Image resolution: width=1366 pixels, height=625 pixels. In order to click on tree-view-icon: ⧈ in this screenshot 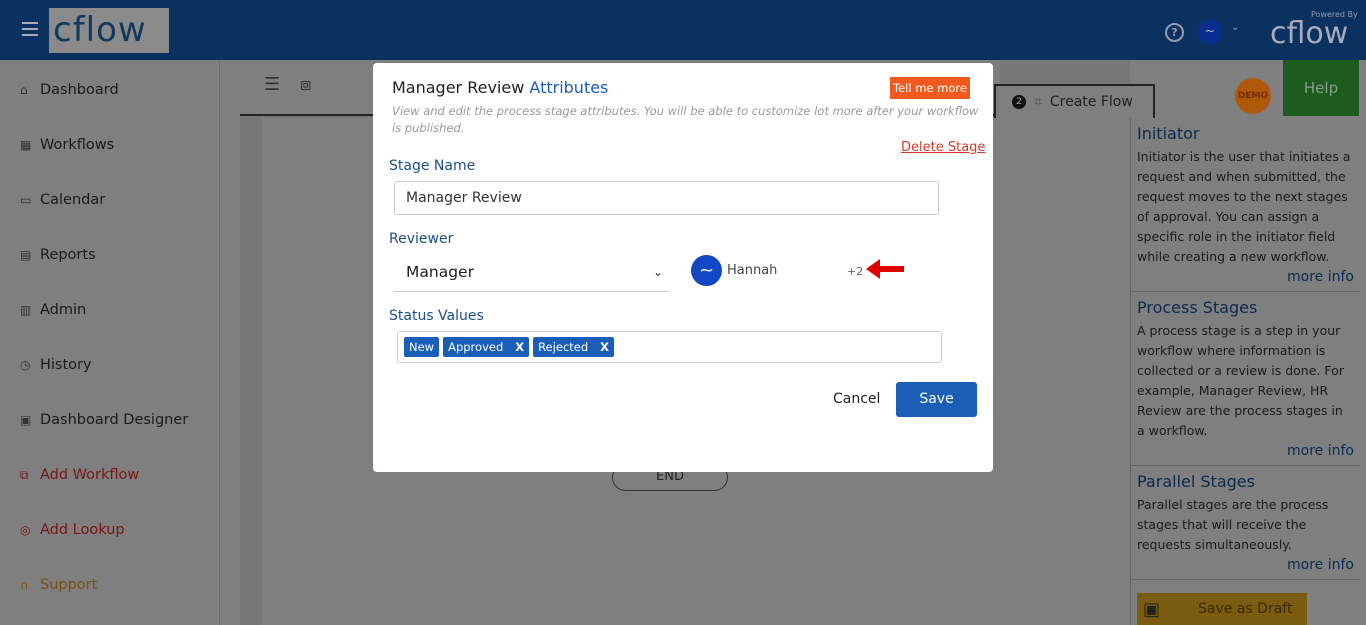, I will do `click(305, 84)`.